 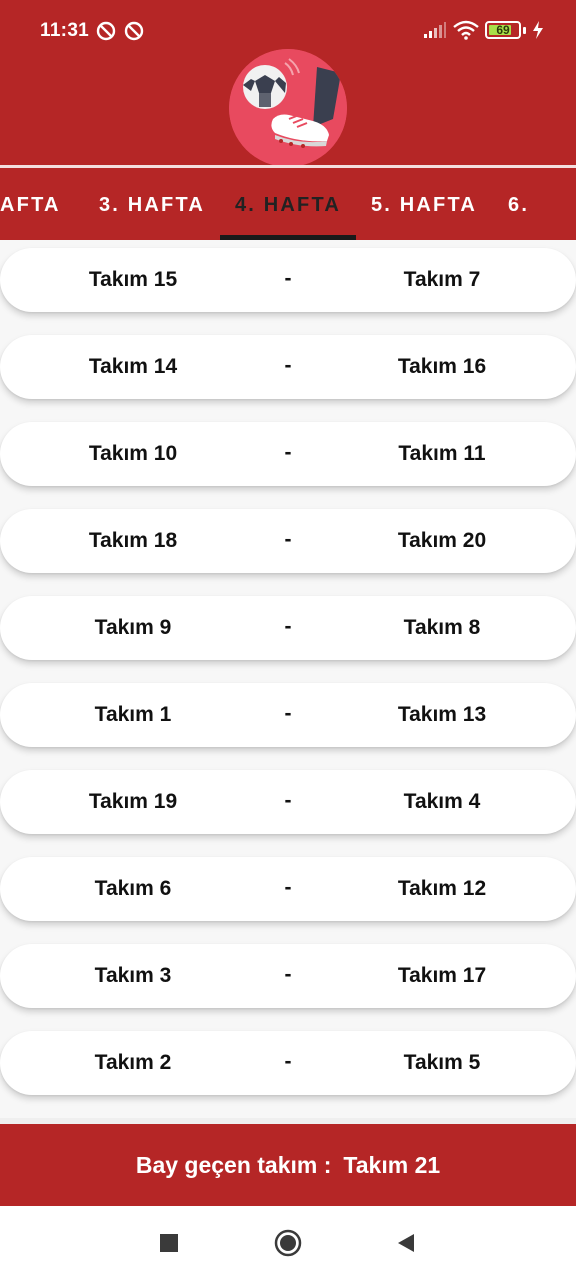 What do you see at coordinates (133, 714) in the screenshot?
I see `home-team: Takım 1` at bounding box center [133, 714].